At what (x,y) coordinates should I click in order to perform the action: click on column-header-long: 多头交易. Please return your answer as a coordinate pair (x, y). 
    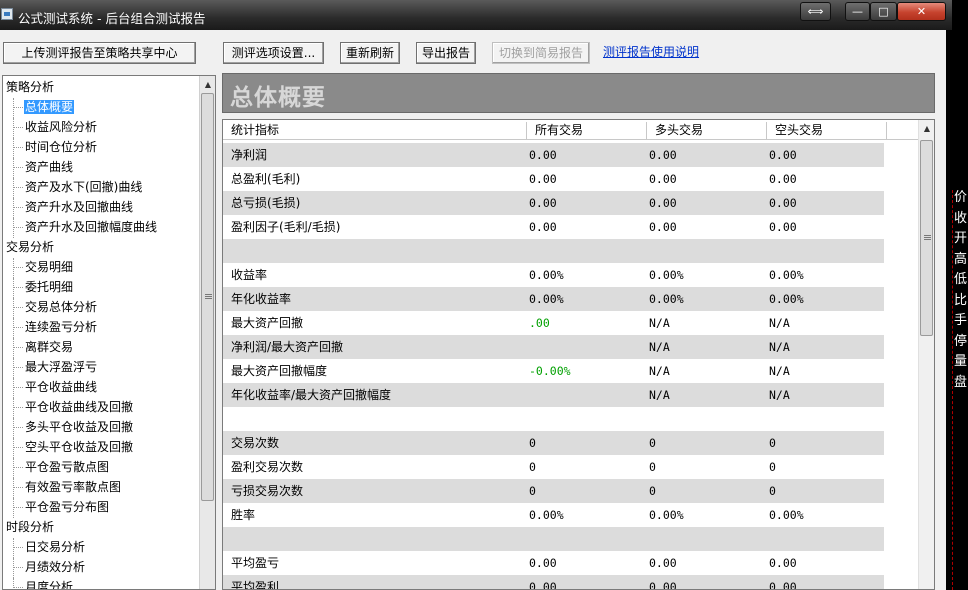
    Looking at the image, I should click on (707, 131).